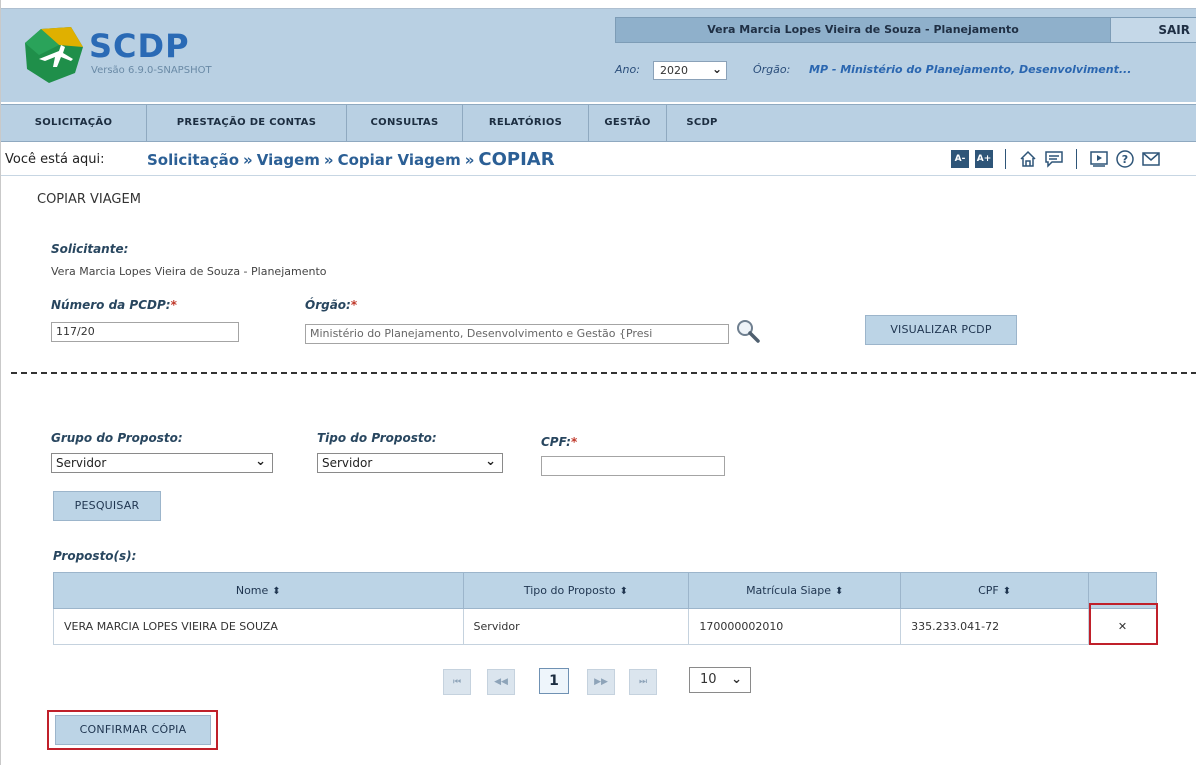 This screenshot has width=1196, height=765. Describe the element at coordinates (95, 556) in the screenshot. I see `propostos-label: Proposto(s):` at that location.